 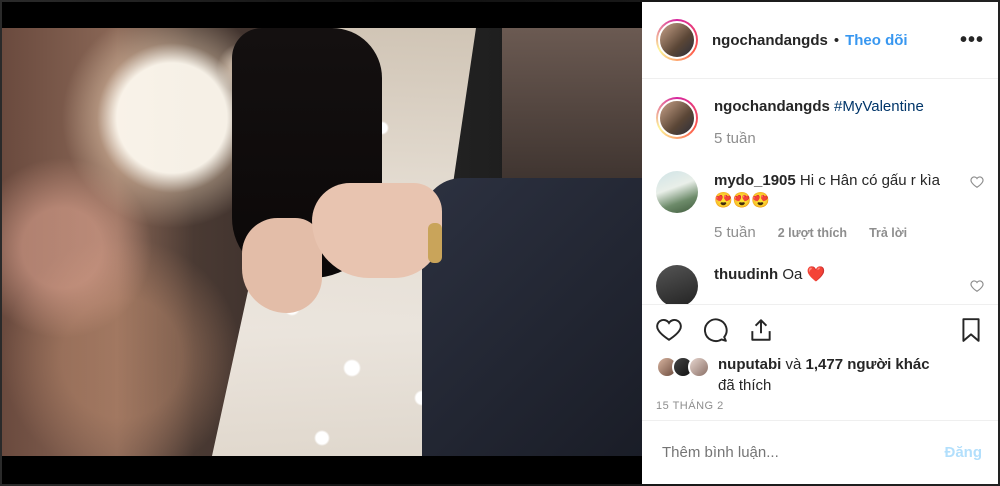 I want to click on photo-suit, so click(x=532, y=317).